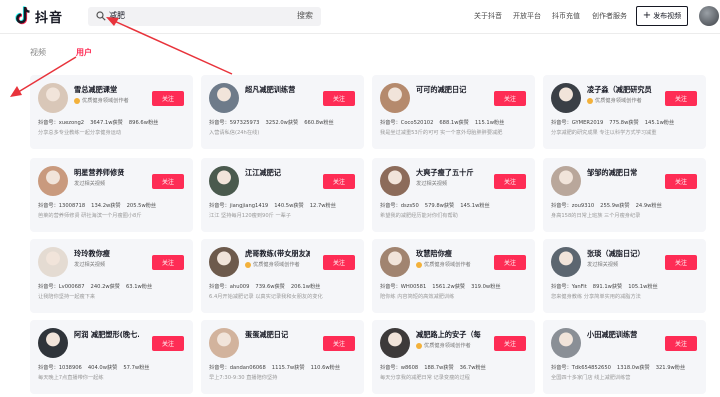 The width and height of the screenshot is (720, 397). What do you see at coordinates (84, 52) in the screenshot?
I see `tab-user: 用户` at bounding box center [84, 52].